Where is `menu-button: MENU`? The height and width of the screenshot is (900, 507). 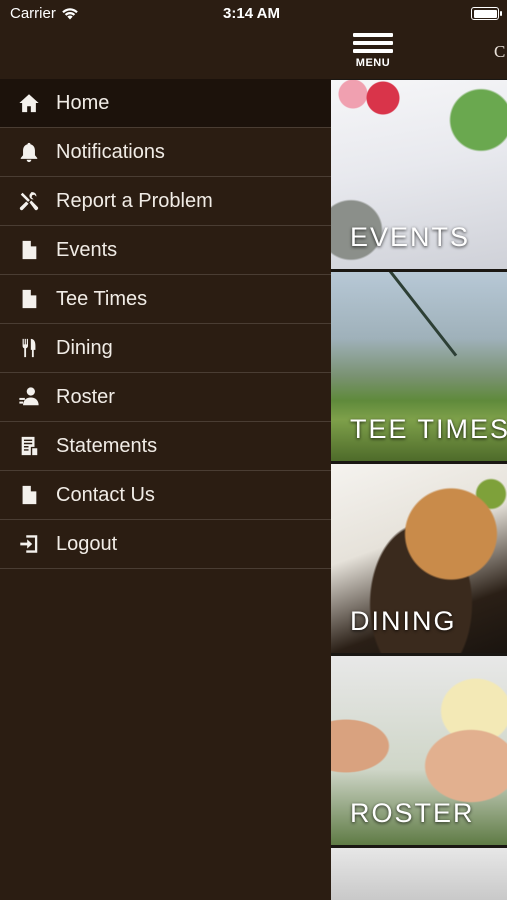
menu-button: MENU is located at coordinates (373, 51).